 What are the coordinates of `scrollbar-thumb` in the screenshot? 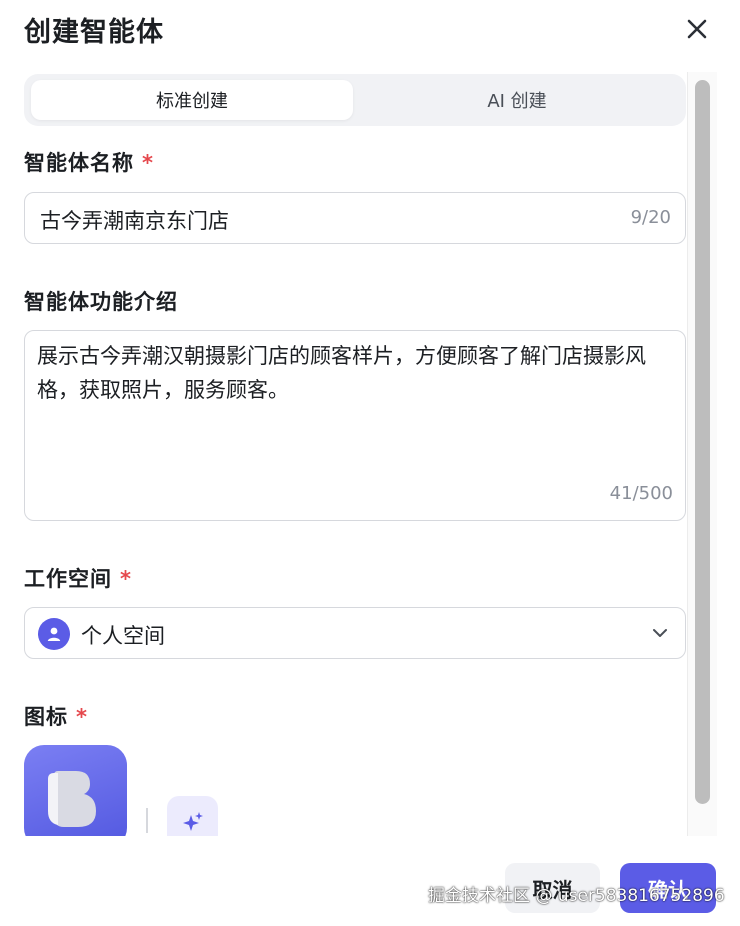 It's located at (702, 442).